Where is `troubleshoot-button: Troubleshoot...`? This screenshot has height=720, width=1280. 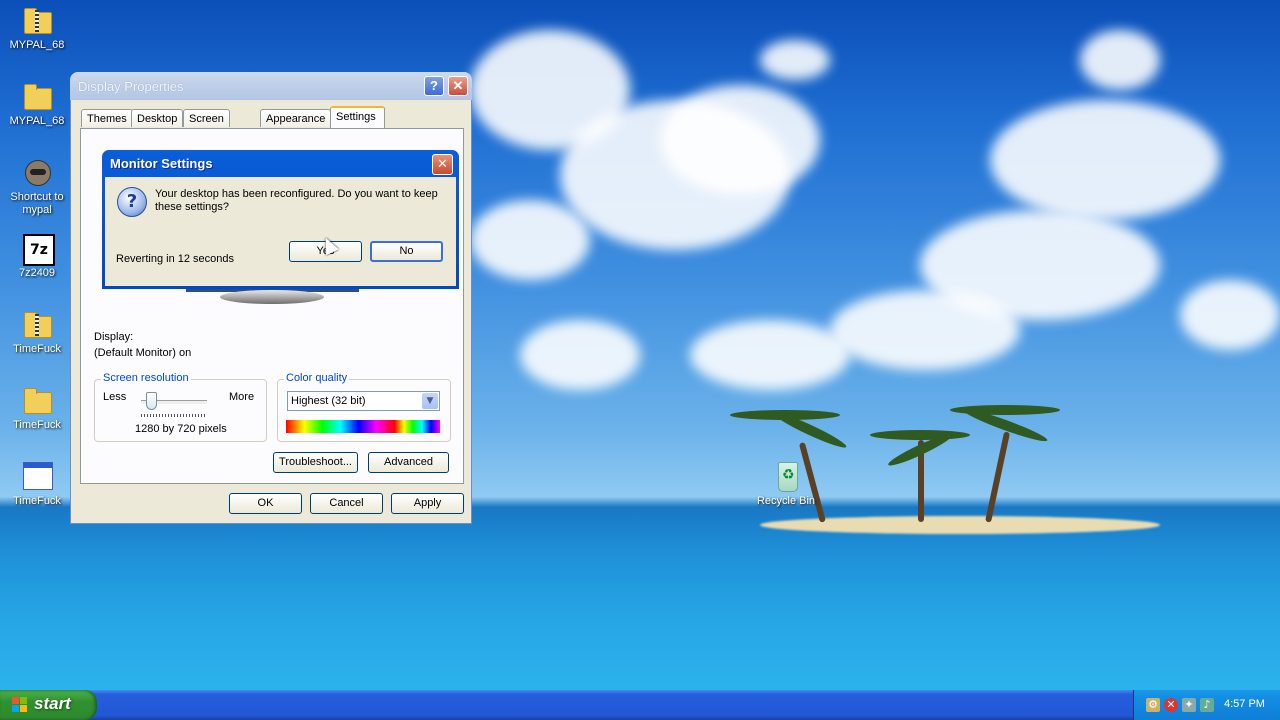
troubleshoot-button: Troubleshoot... is located at coordinates (315, 462).